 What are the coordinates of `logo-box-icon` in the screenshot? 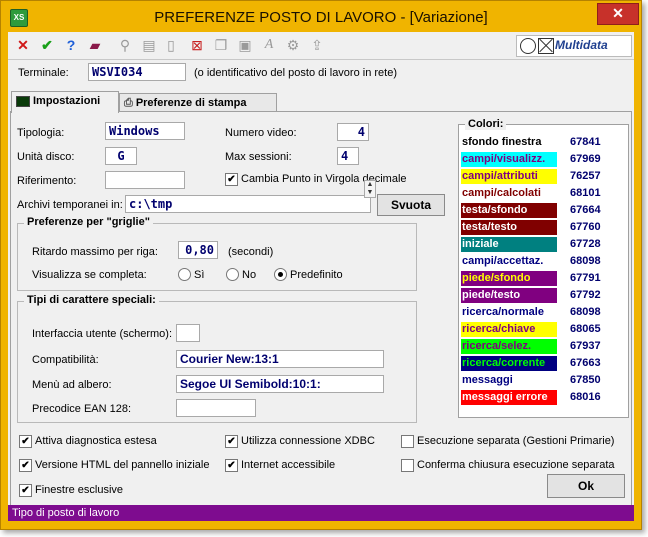 It's located at (546, 46).